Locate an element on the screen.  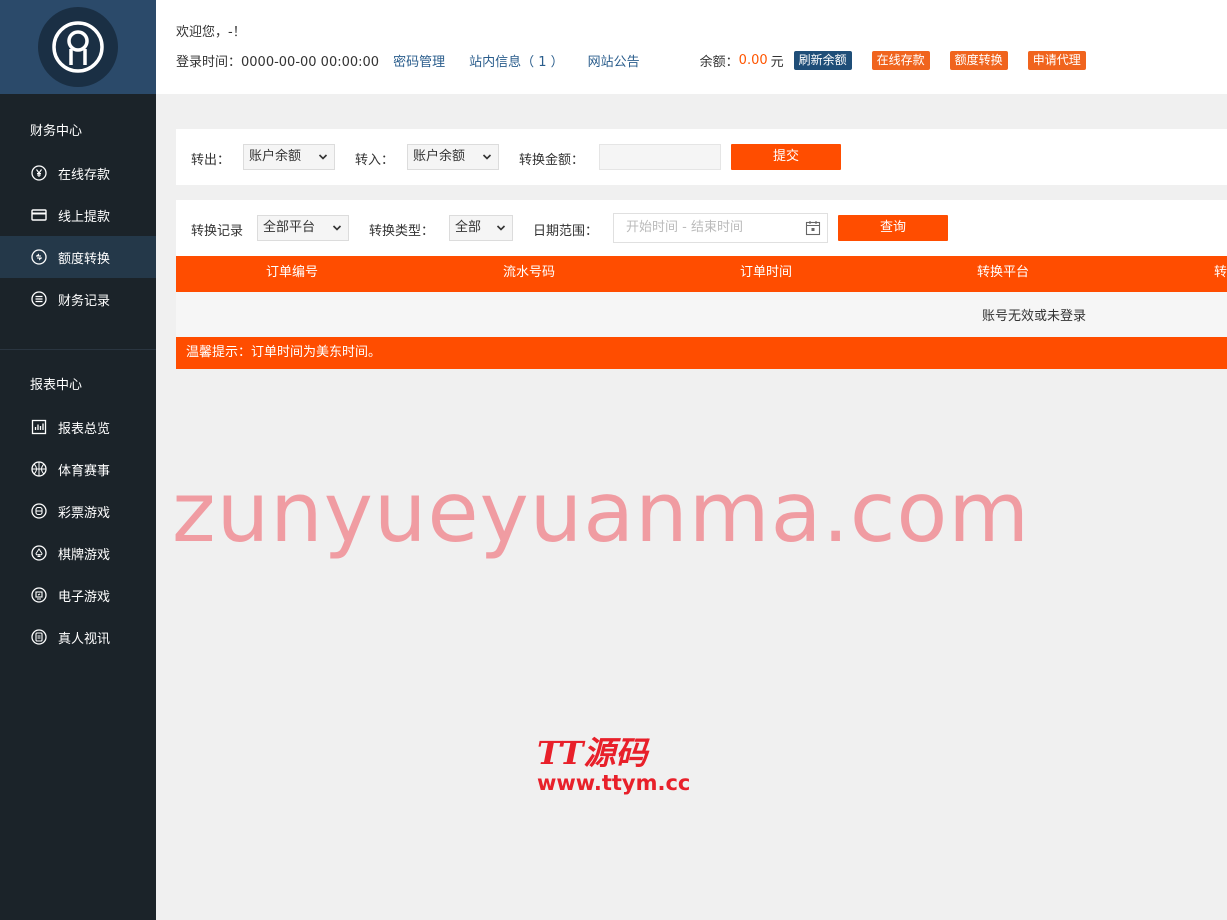
slot-icon is located at coordinates (39, 595).